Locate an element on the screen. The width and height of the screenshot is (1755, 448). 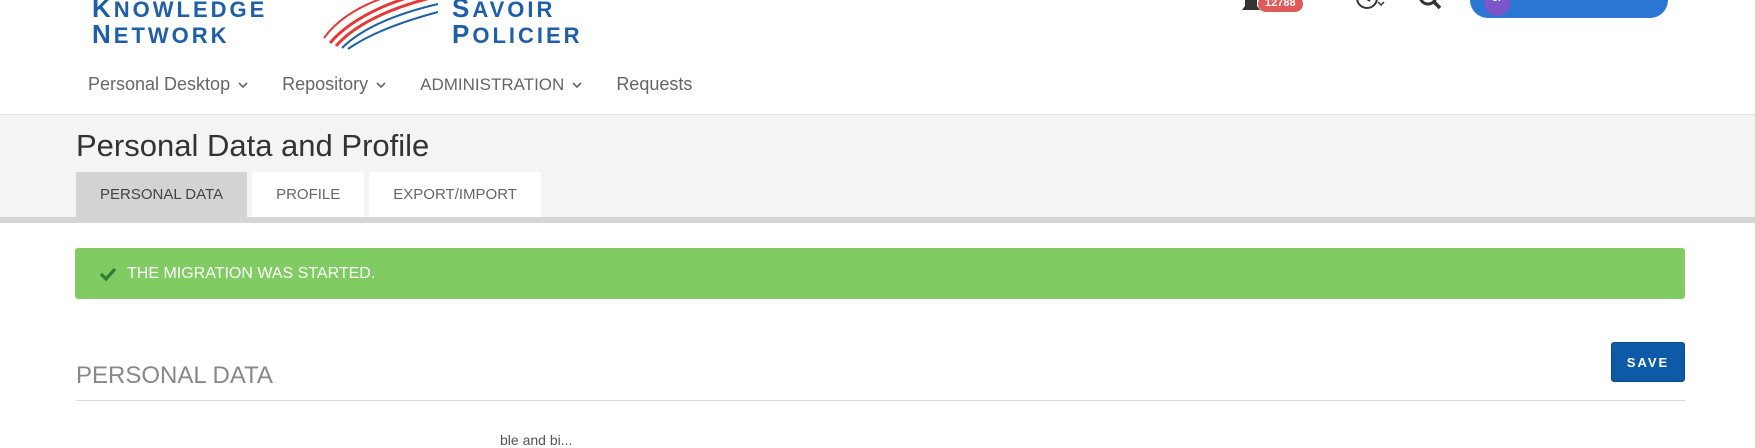
avatar: cr is located at coordinates (1497, 8).